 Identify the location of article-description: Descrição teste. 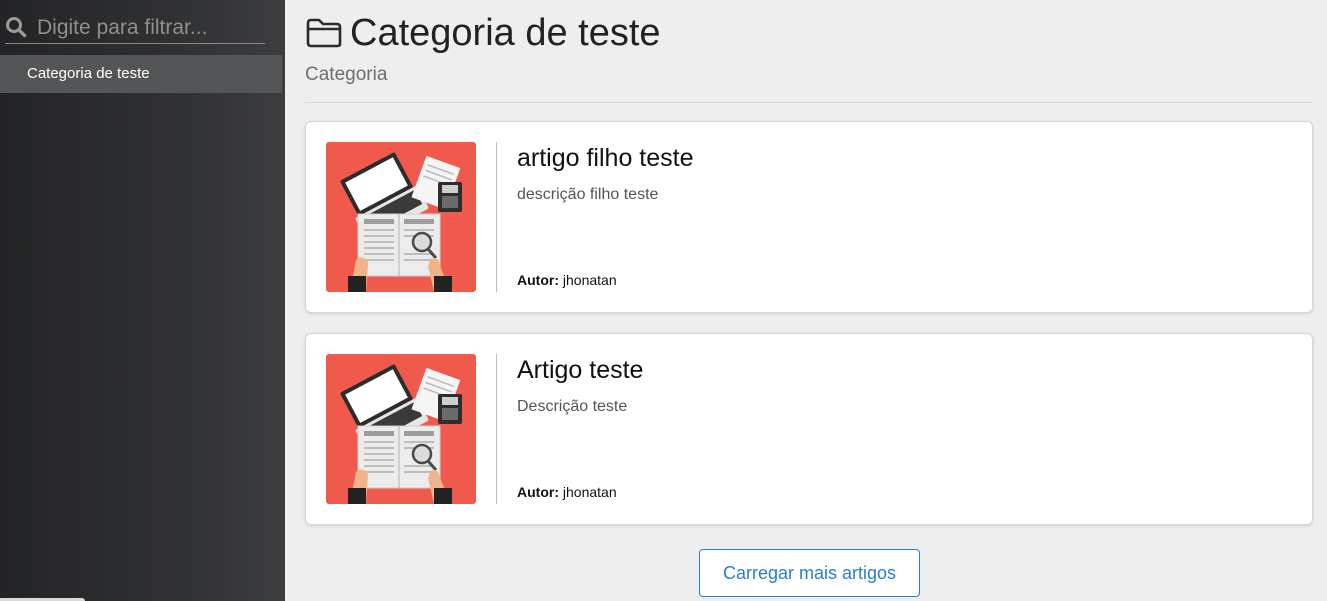
(572, 406).